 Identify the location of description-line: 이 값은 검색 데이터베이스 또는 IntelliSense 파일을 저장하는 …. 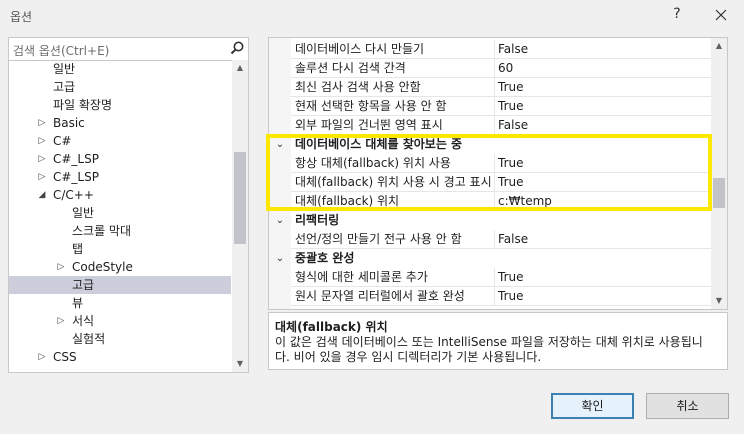
(489, 342).